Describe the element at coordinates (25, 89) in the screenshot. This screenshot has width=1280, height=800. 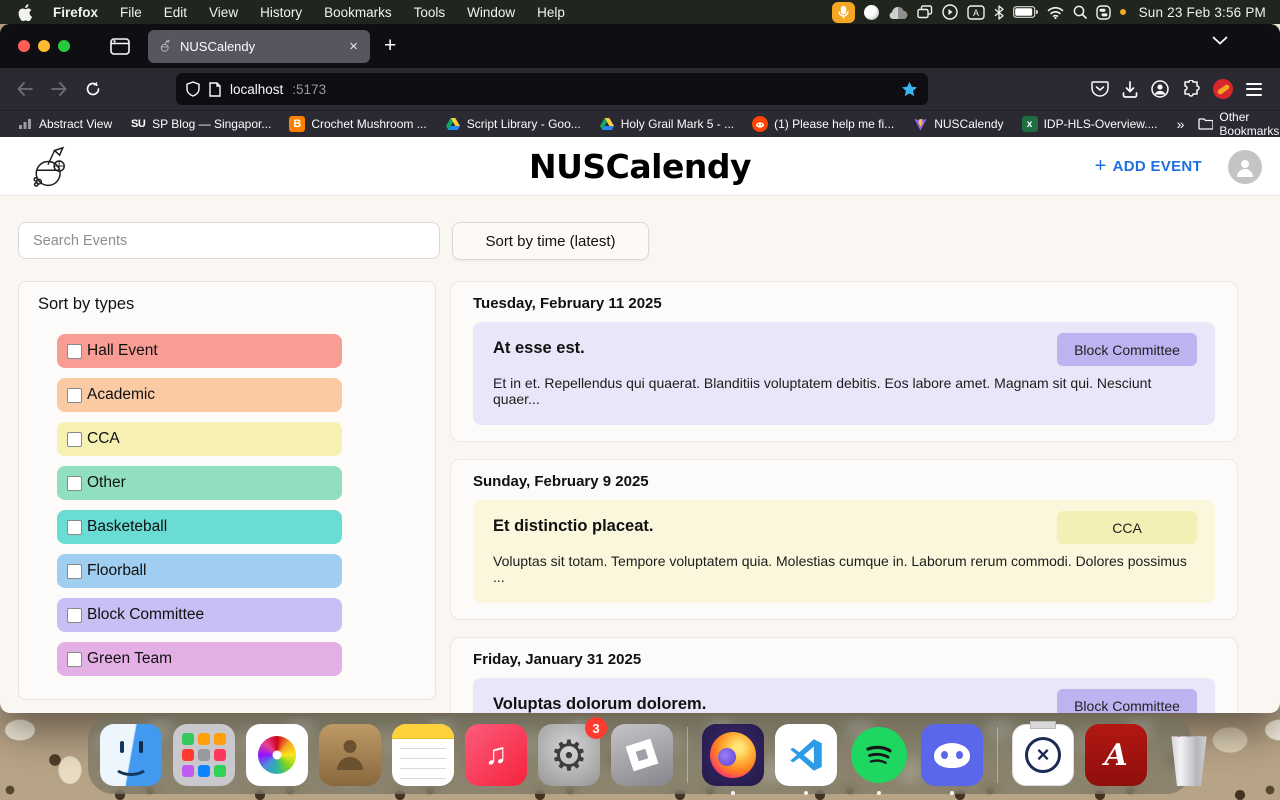
I see `back-button` at that location.